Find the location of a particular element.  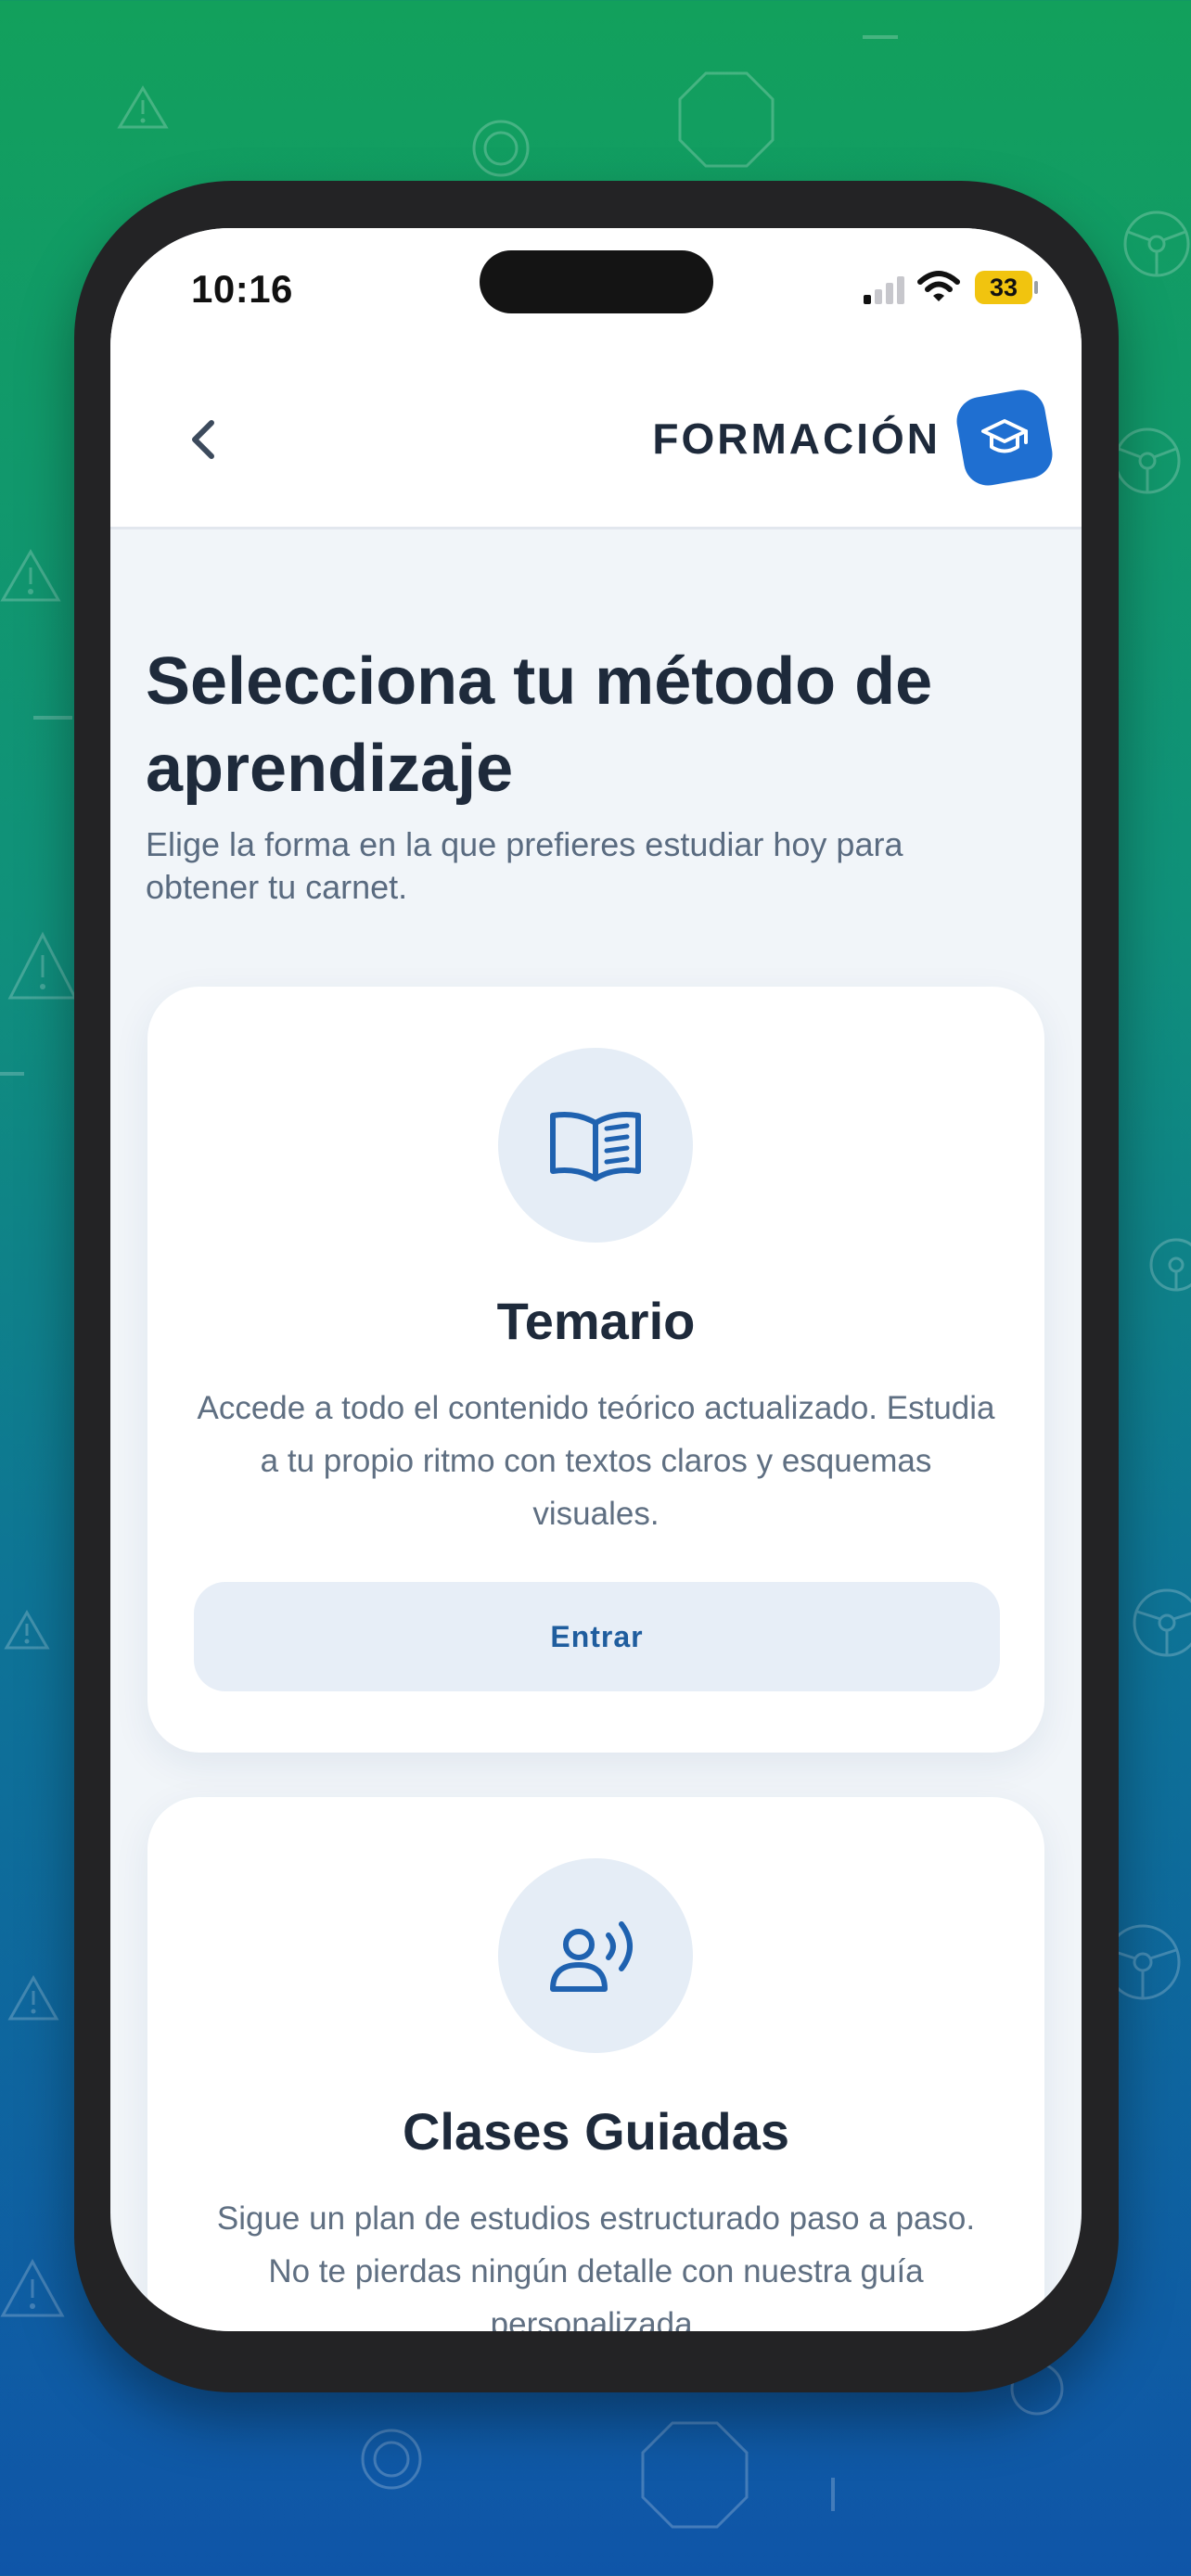

battery-icon: 33 is located at coordinates (1003, 287).